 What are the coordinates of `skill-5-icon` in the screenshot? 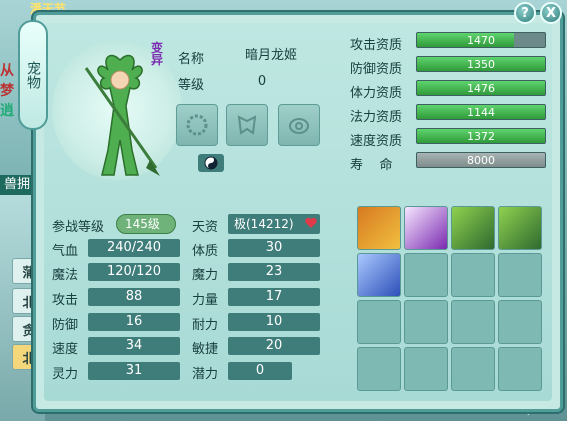 It's located at (379, 275).